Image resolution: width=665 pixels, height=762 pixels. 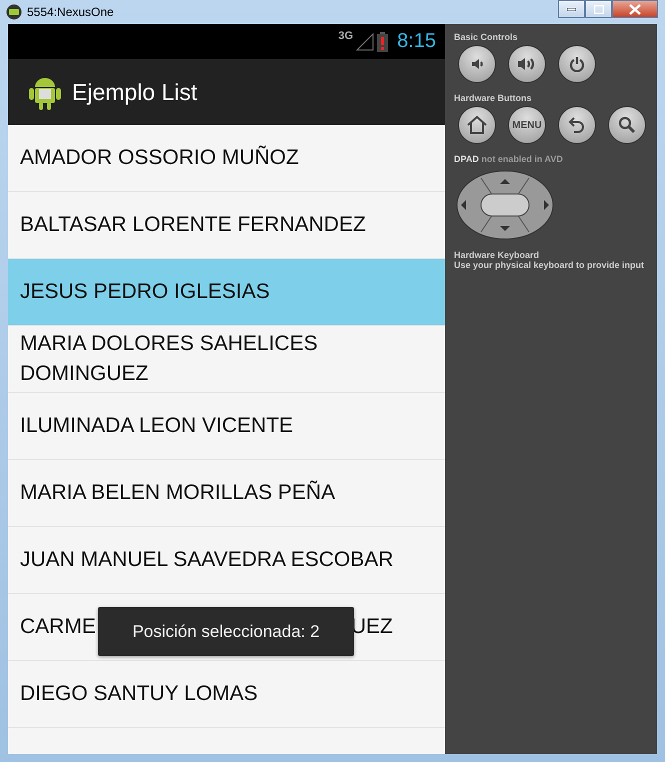 What do you see at coordinates (497, 255) in the screenshot?
I see `keyboard-heading: Hardware Keyboard` at bounding box center [497, 255].